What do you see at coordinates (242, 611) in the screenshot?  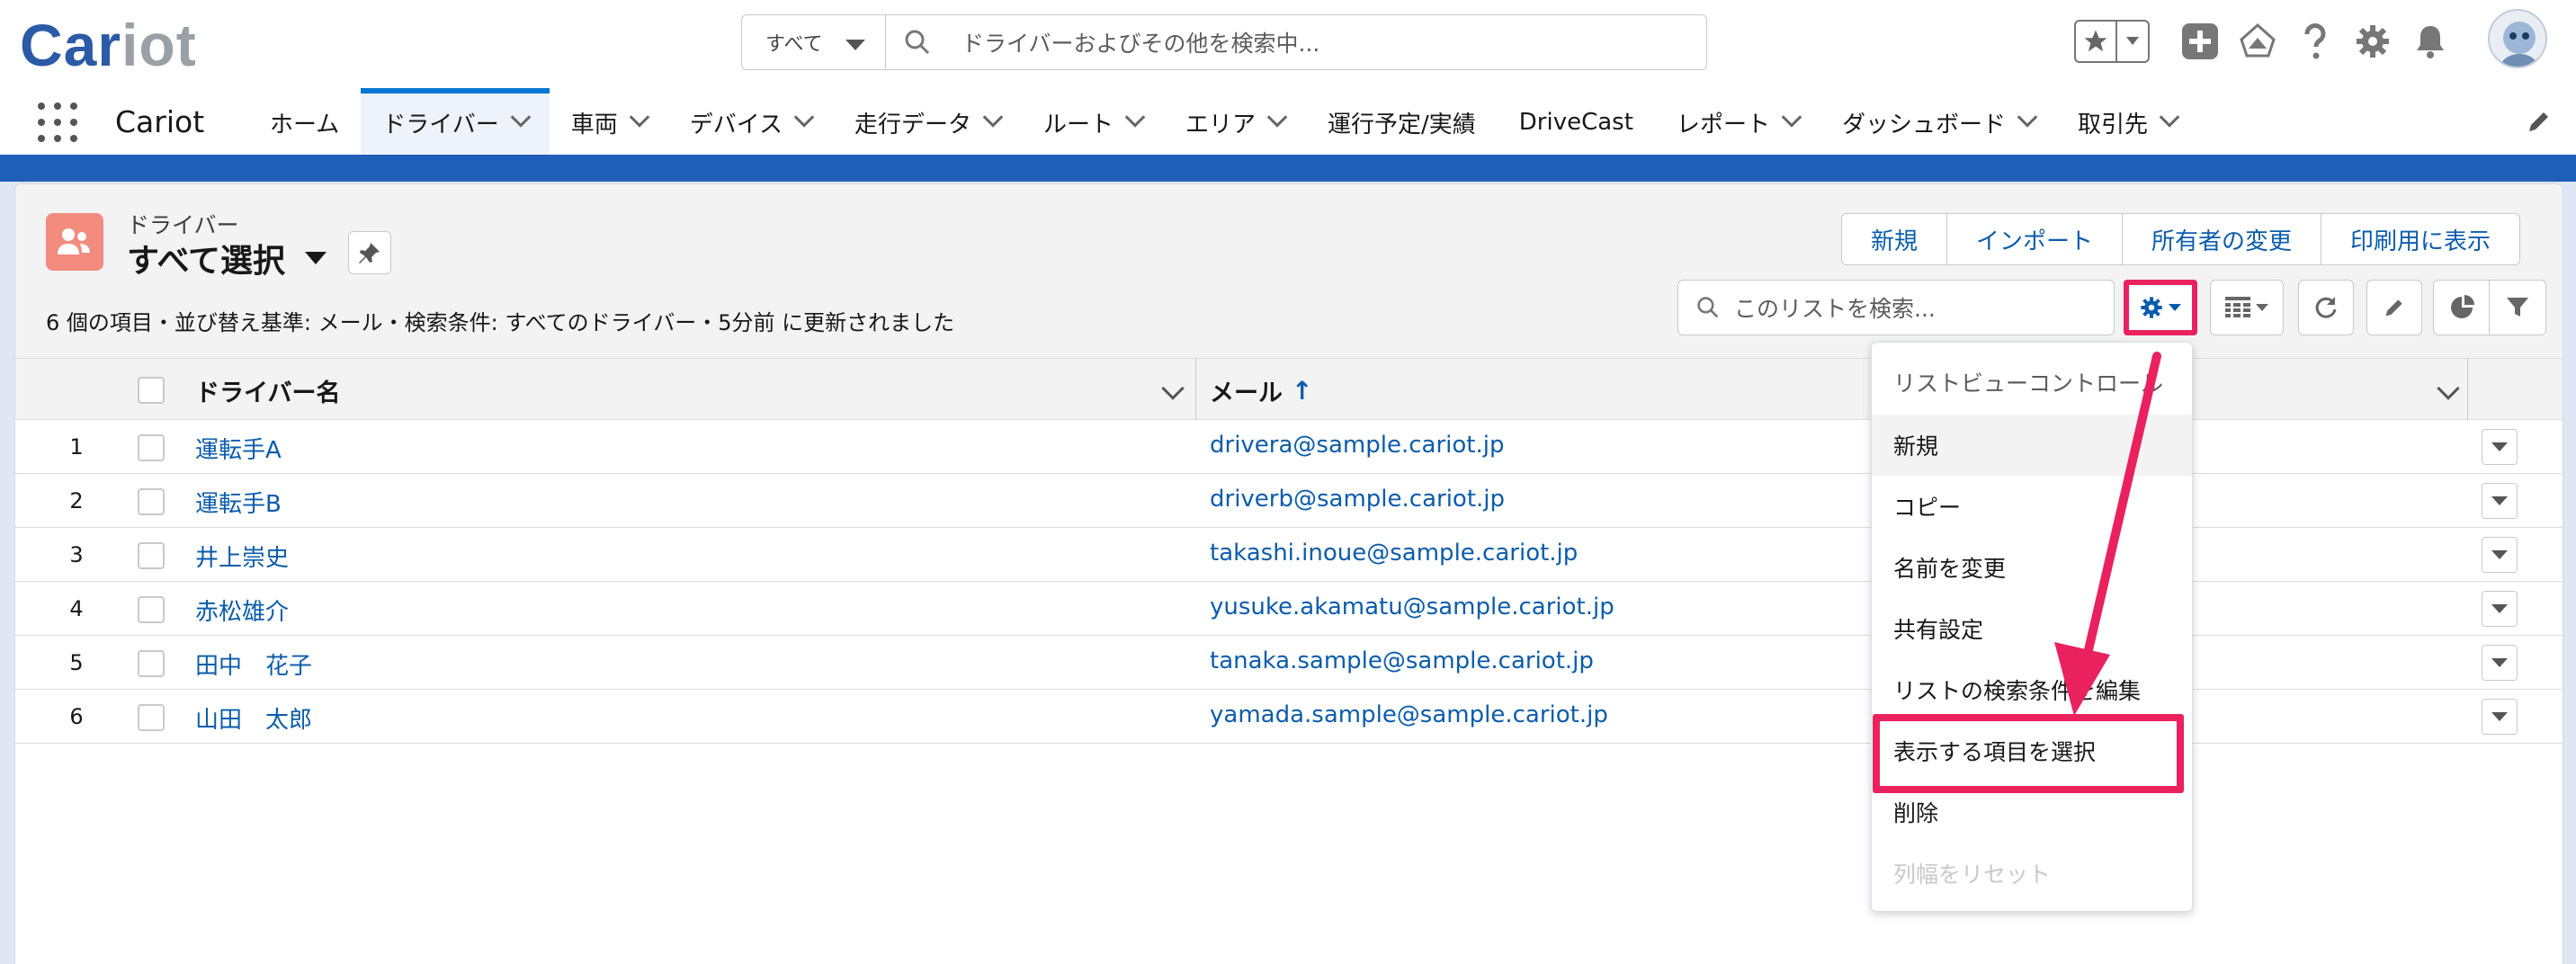 I see `driver-name-link: 赤松雄介` at bounding box center [242, 611].